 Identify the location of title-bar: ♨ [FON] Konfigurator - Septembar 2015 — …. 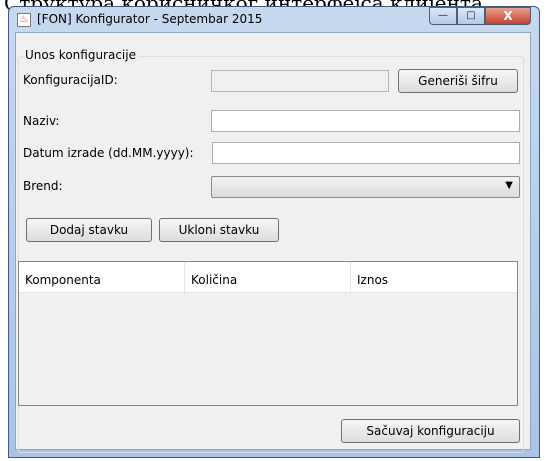
(274, 20).